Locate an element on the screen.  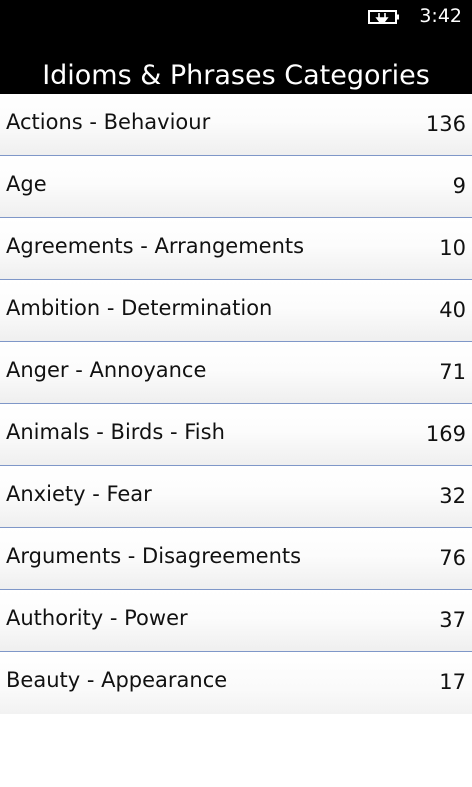
status-clock: 3:42 is located at coordinates (440, 16).